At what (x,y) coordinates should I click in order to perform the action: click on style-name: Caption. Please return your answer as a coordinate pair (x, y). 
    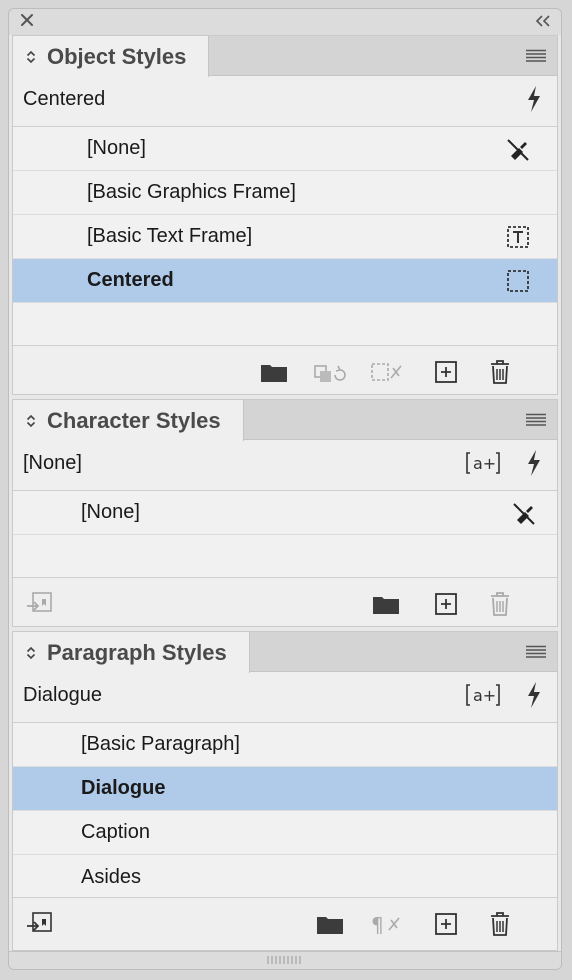
    Looking at the image, I should click on (115, 832).